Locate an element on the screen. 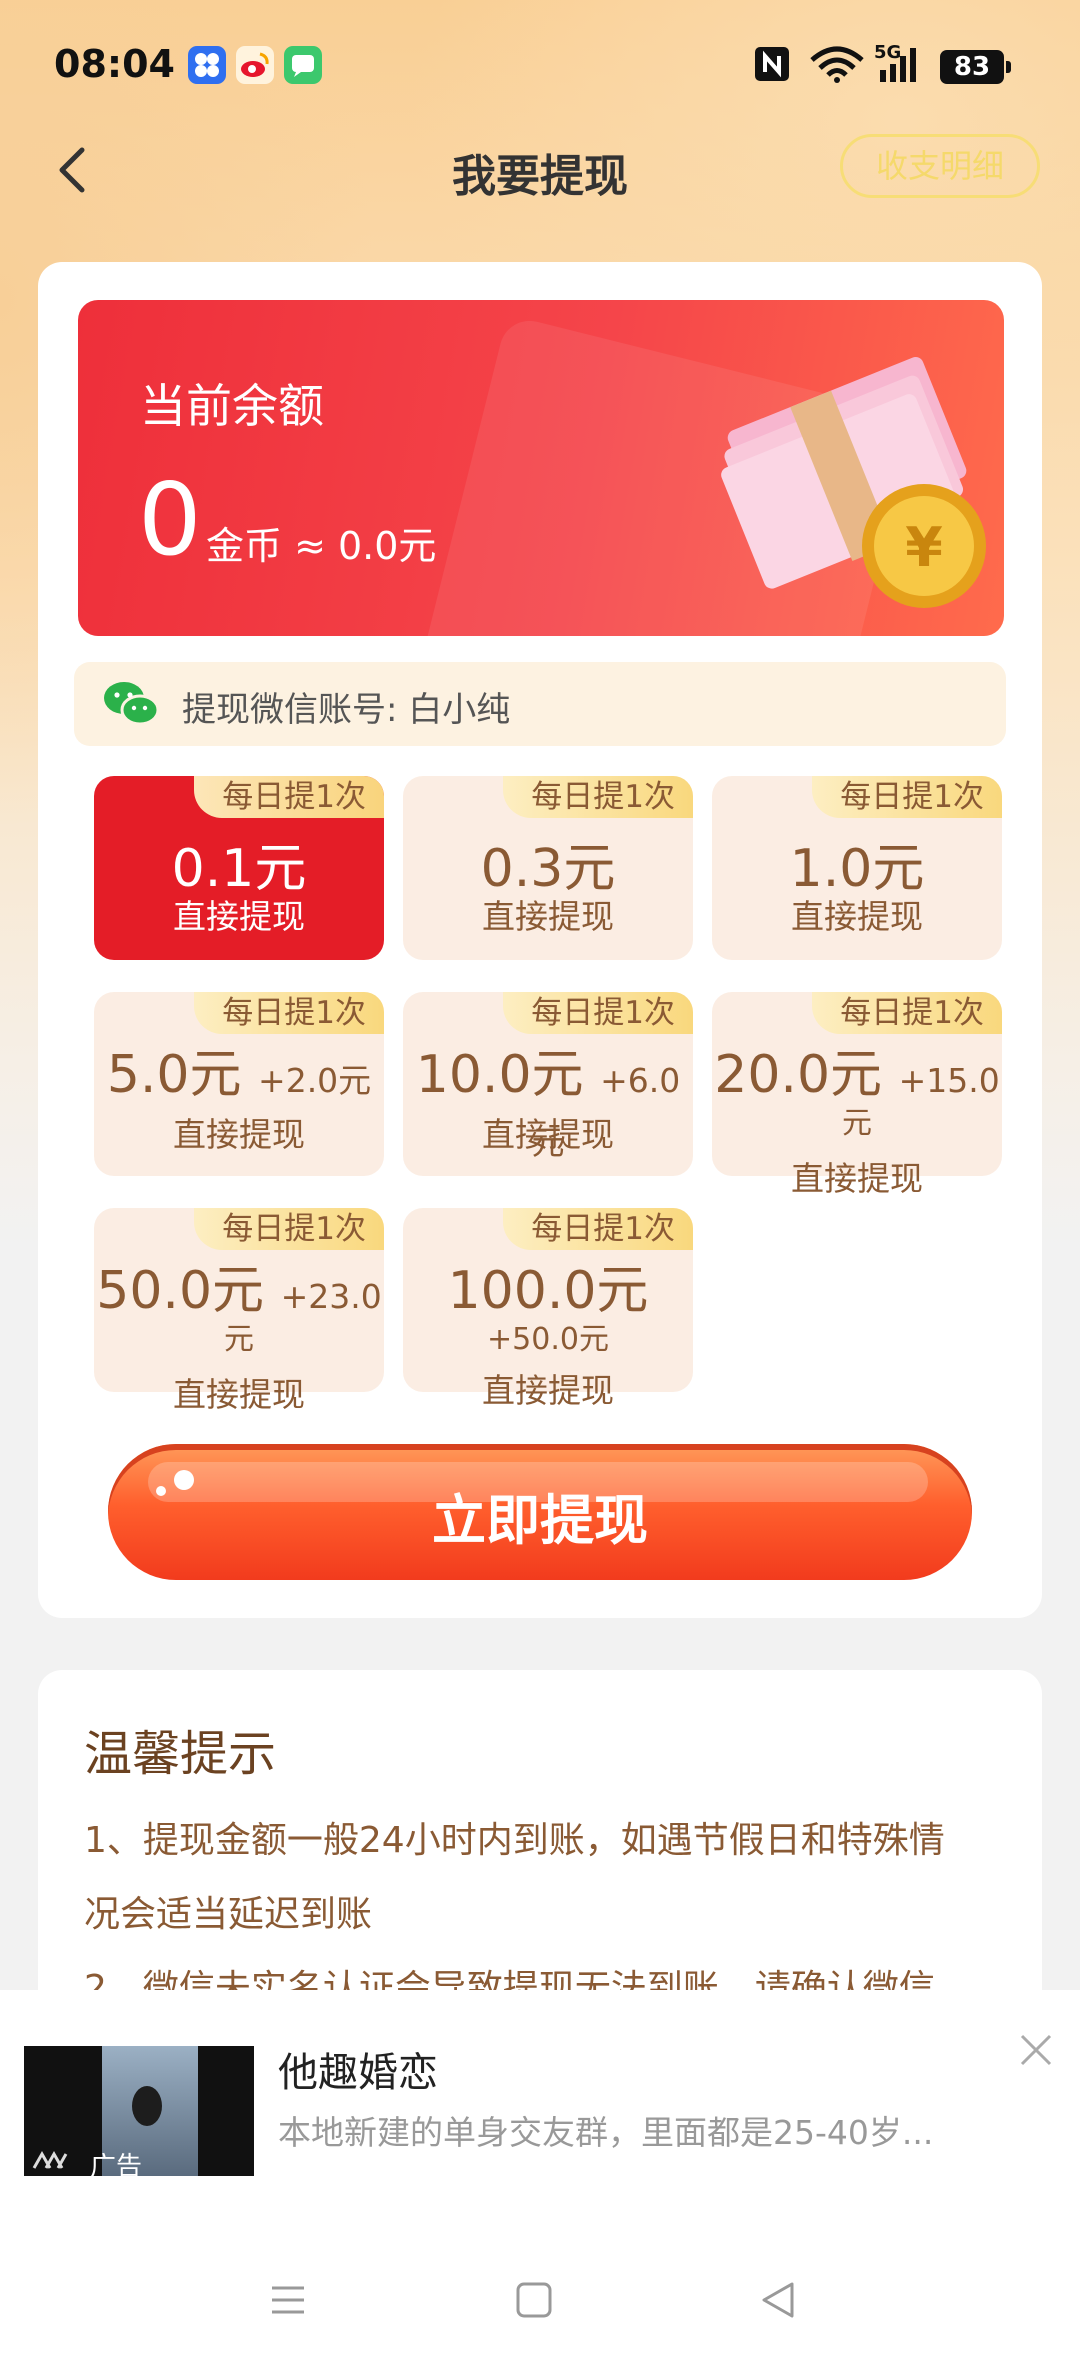 This screenshot has height=2362, width=1080. withdraw-option-10.0: 每日提1次 10.0元 +6.0元 直接提现 is located at coordinates (548, 1084).